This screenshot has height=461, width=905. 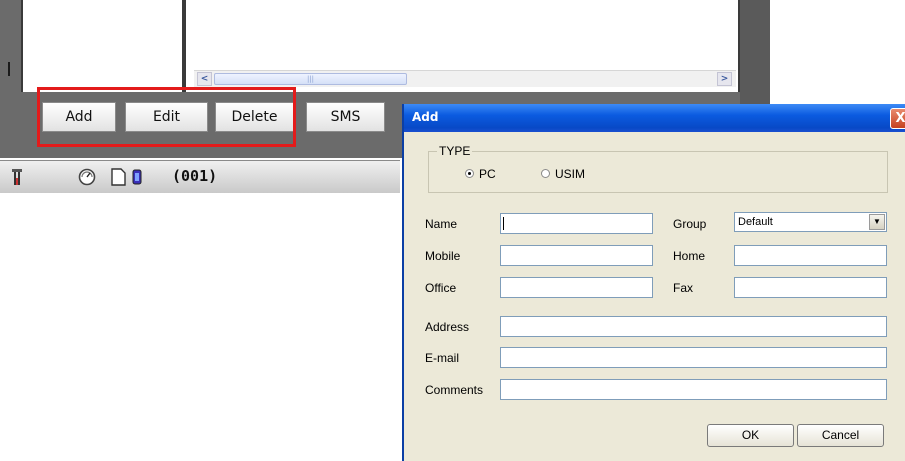 I want to click on radio-usim-label: USIM, so click(x=570, y=174).